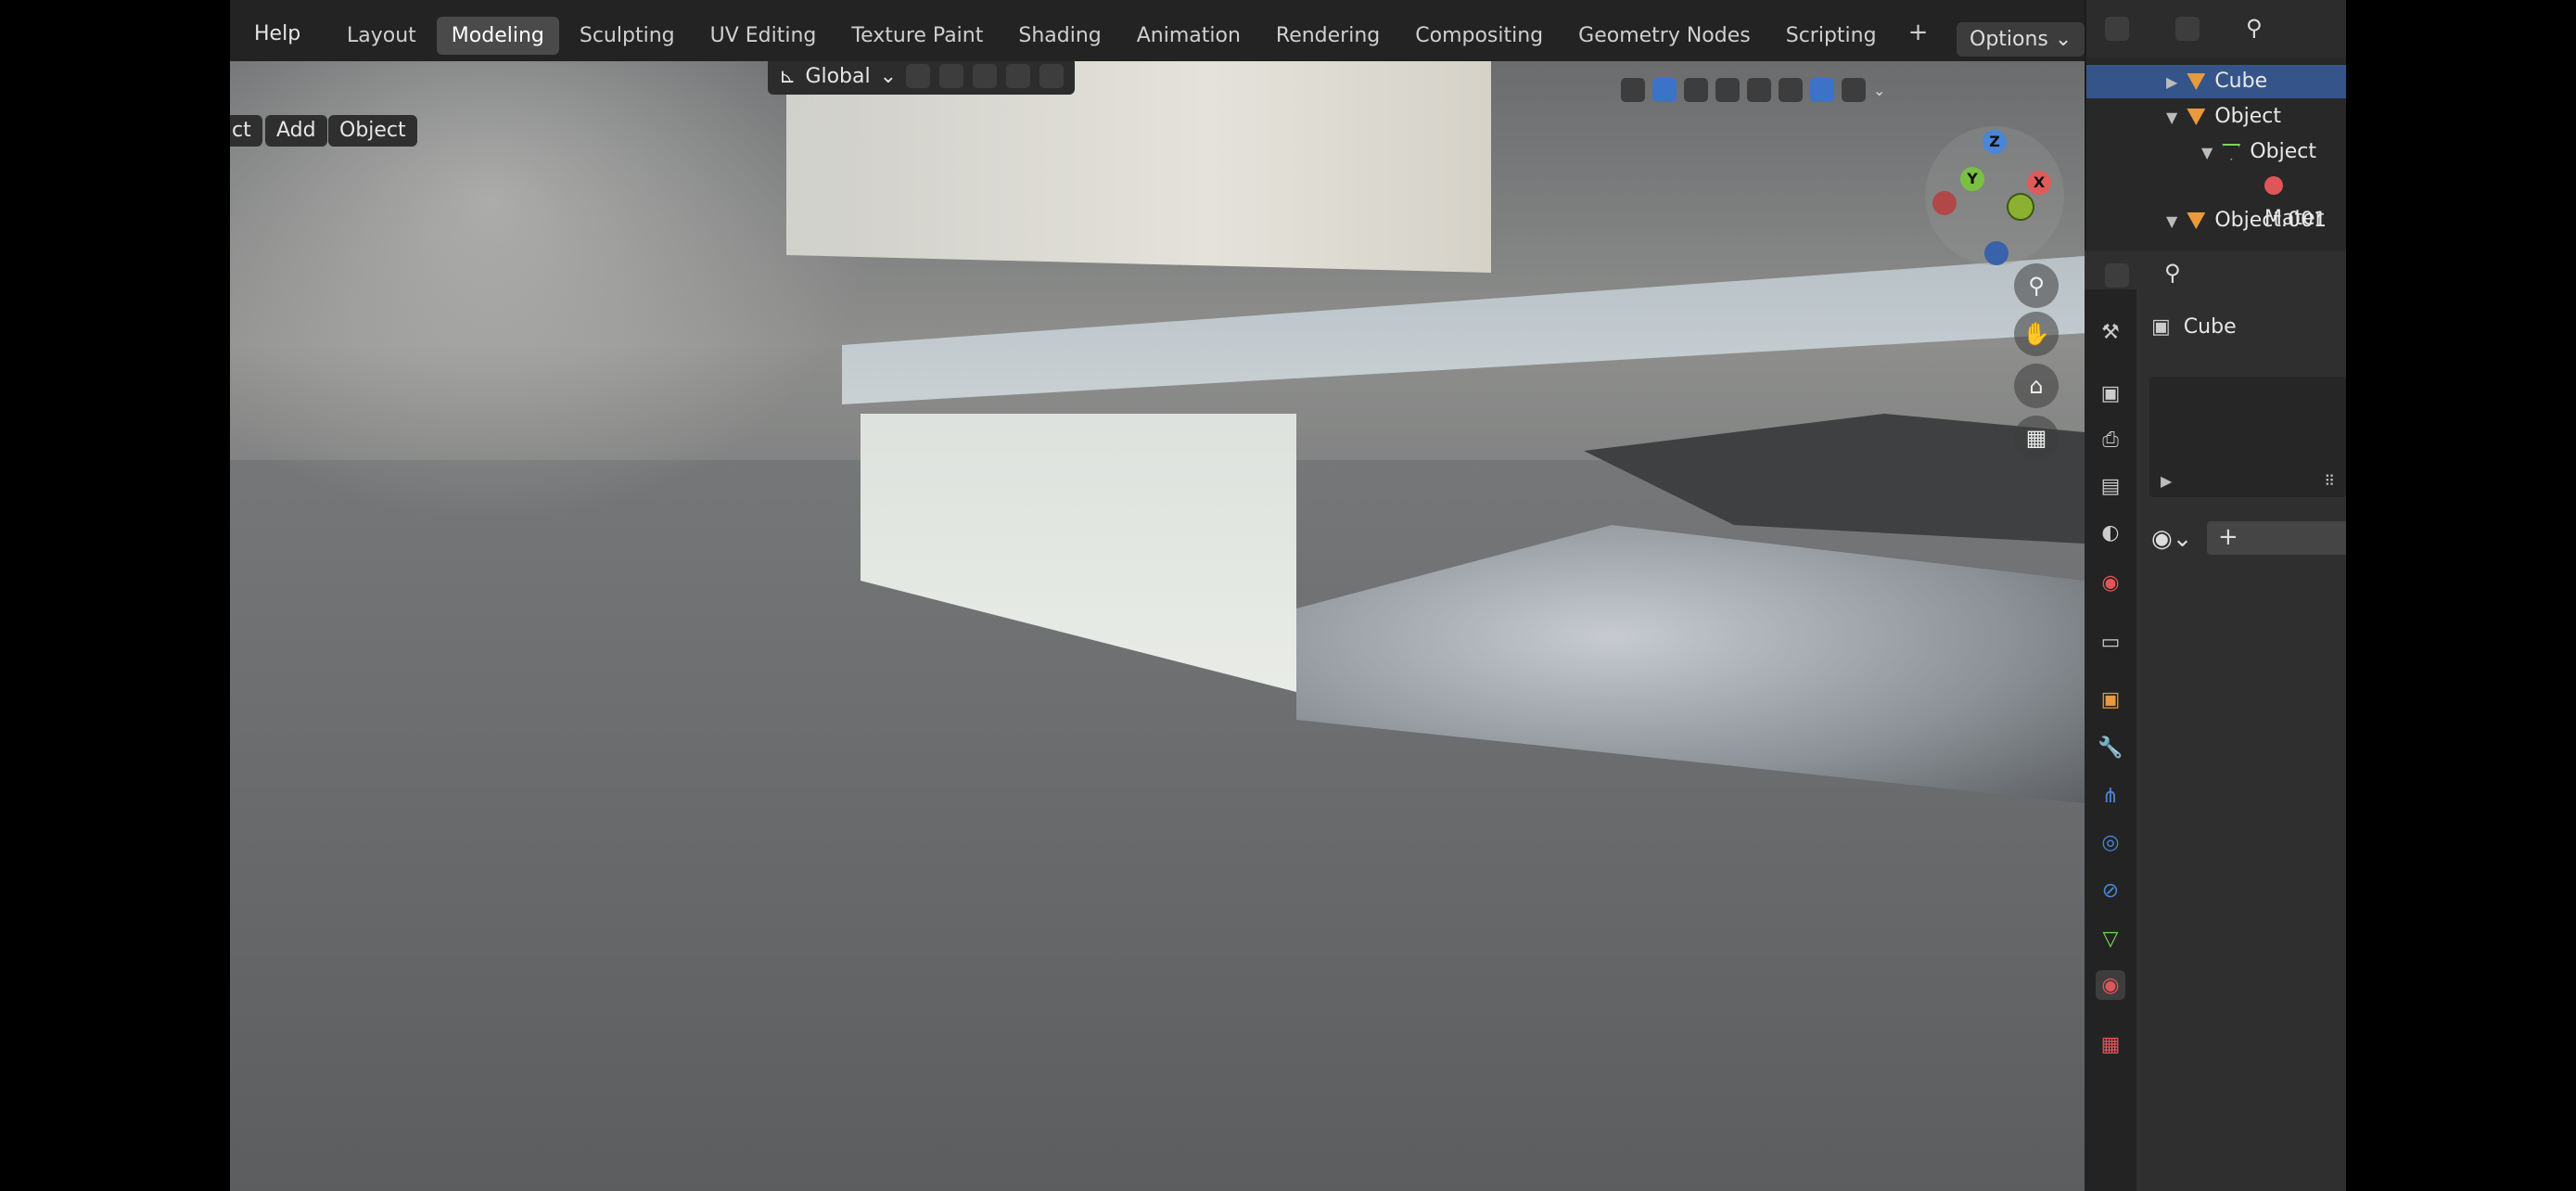  What do you see at coordinates (2216, 199) in the screenshot?
I see `outliner-row-material: Mater` at bounding box center [2216, 199].